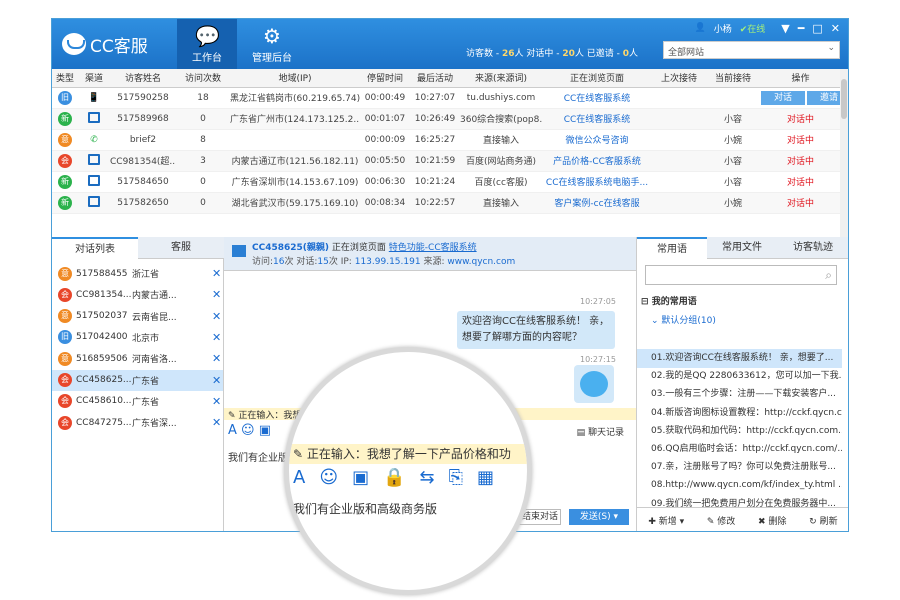 Image resolution: width=900 pixels, height=600 pixels. Describe the element at coordinates (823, 520) in the screenshot. I see `refresh-button: ↻ 刷新` at that location.